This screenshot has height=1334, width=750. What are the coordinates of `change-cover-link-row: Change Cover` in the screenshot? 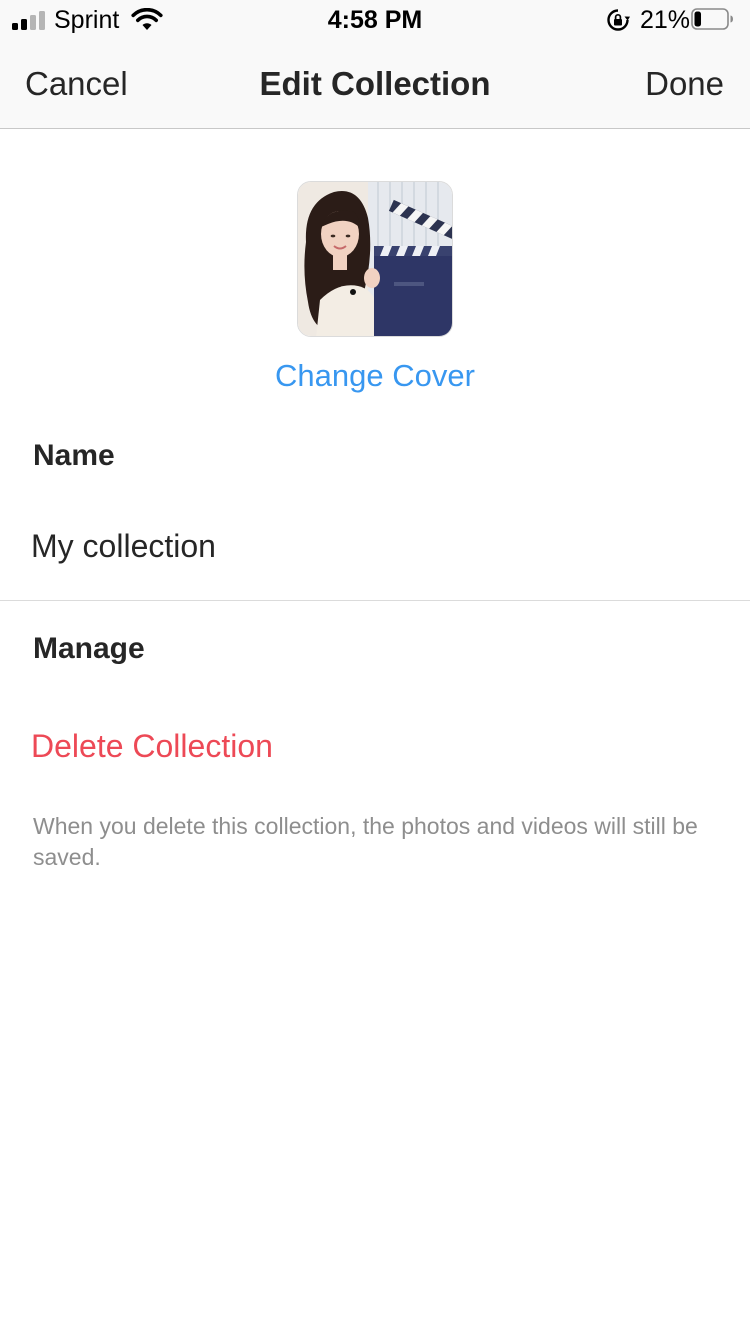 It's located at (375, 376).